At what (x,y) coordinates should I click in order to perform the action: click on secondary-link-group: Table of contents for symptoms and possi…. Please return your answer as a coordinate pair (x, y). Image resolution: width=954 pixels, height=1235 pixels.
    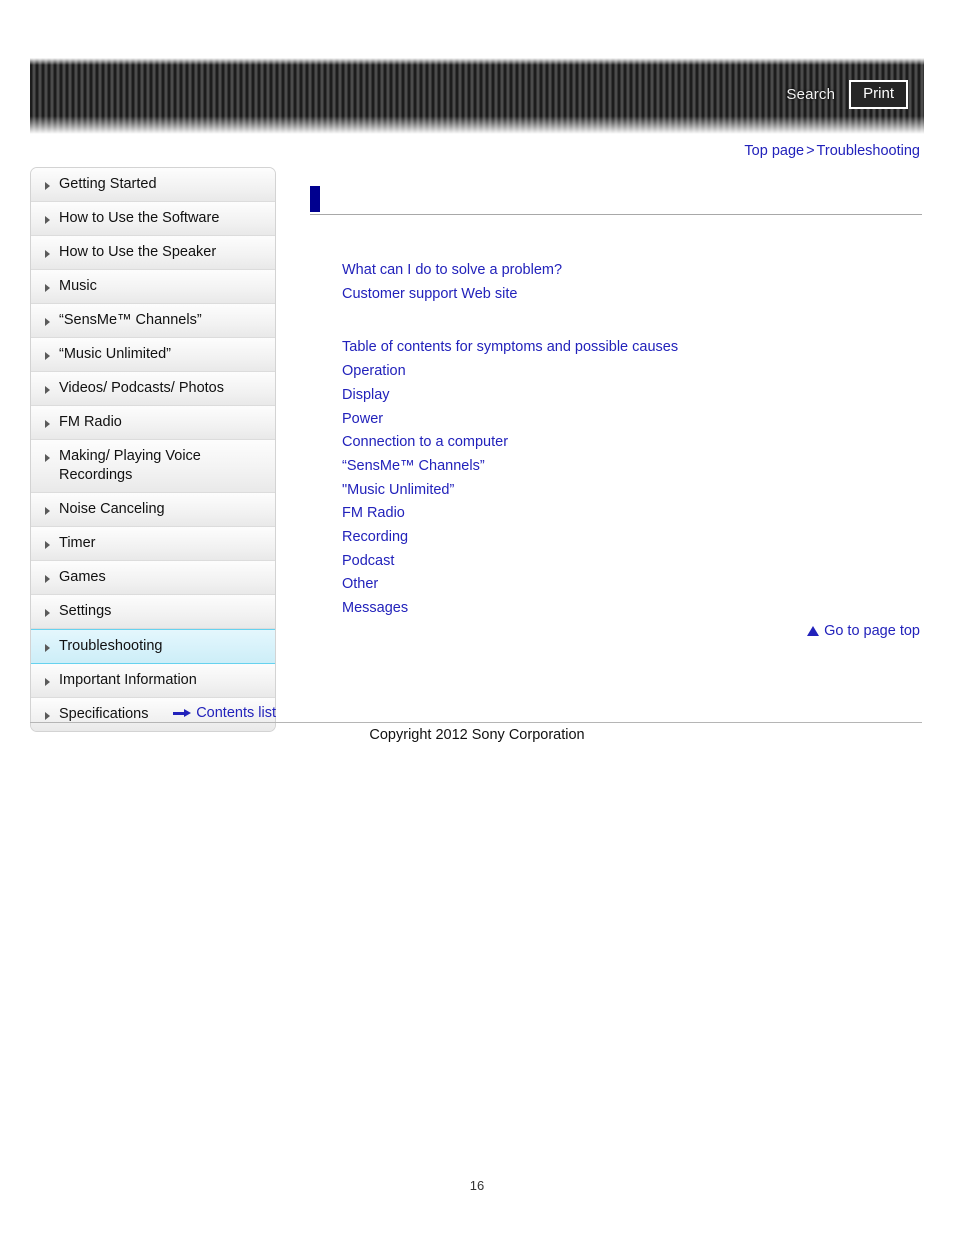
    Looking at the image, I should click on (616, 478).